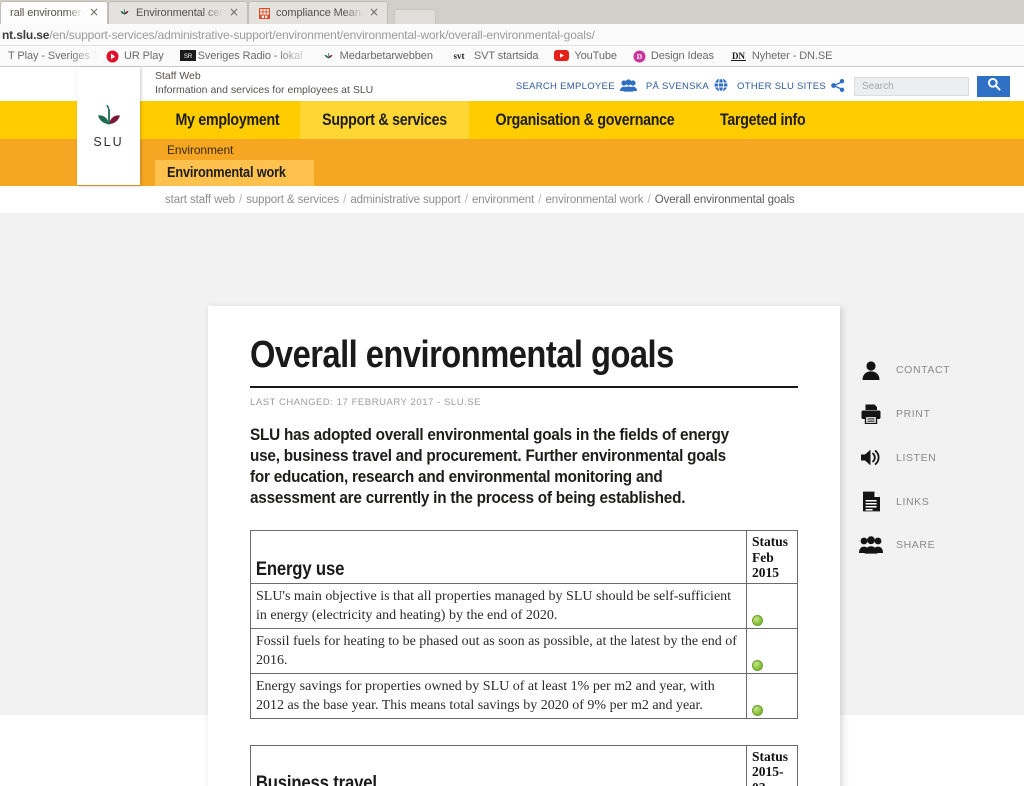  I want to click on slu-logo-text: SLU, so click(108, 141).